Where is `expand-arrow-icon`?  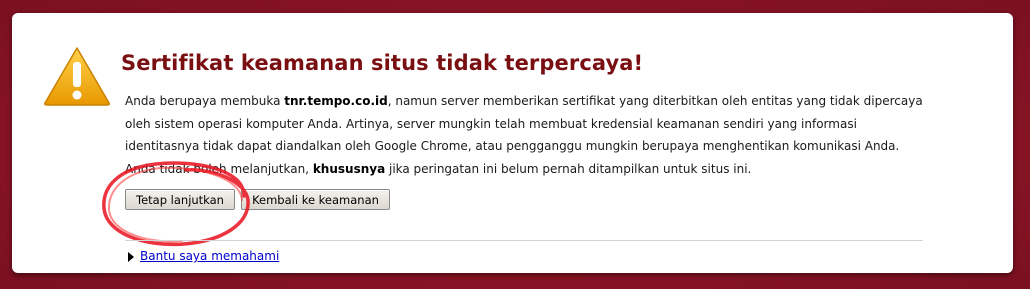 expand-arrow-icon is located at coordinates (131, 257).